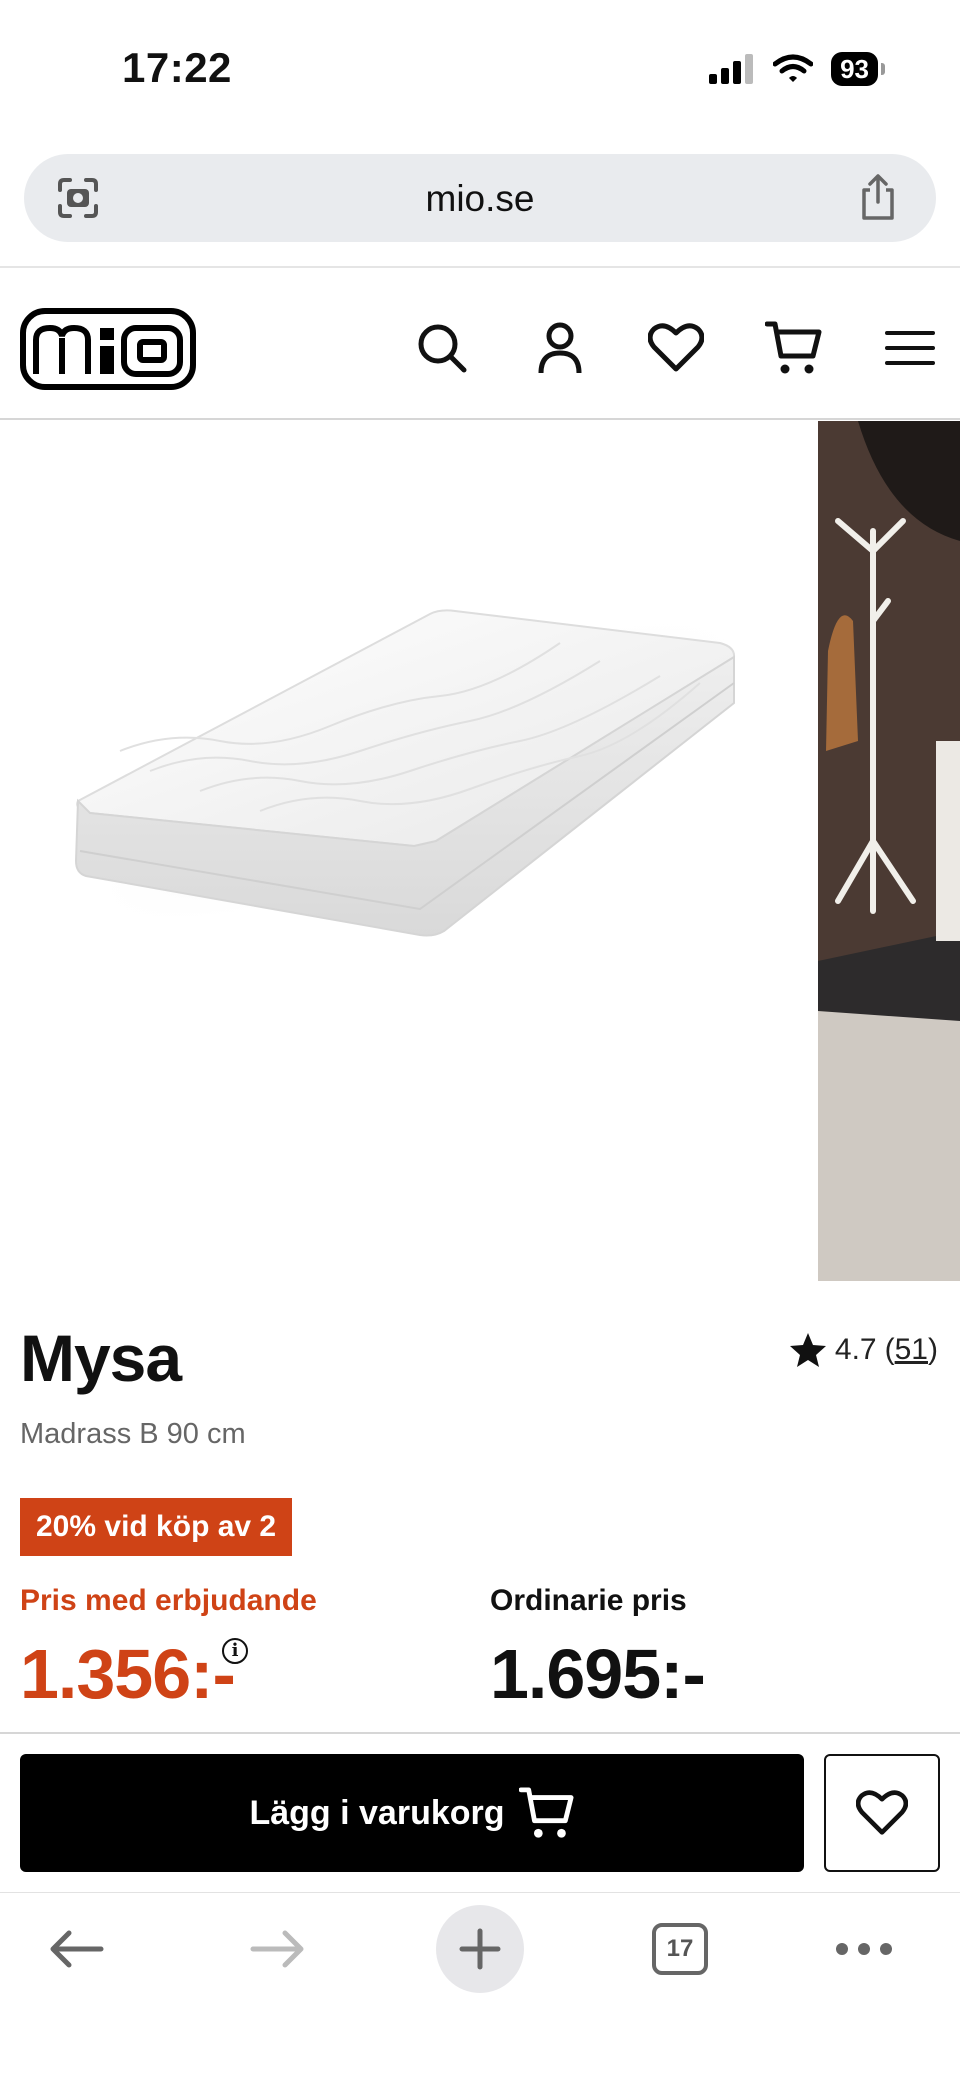 This screenshot has height=2081, width=960. Describe the element at coordinates (560, 348) in the screenshot. I see `account-icon` at that location.